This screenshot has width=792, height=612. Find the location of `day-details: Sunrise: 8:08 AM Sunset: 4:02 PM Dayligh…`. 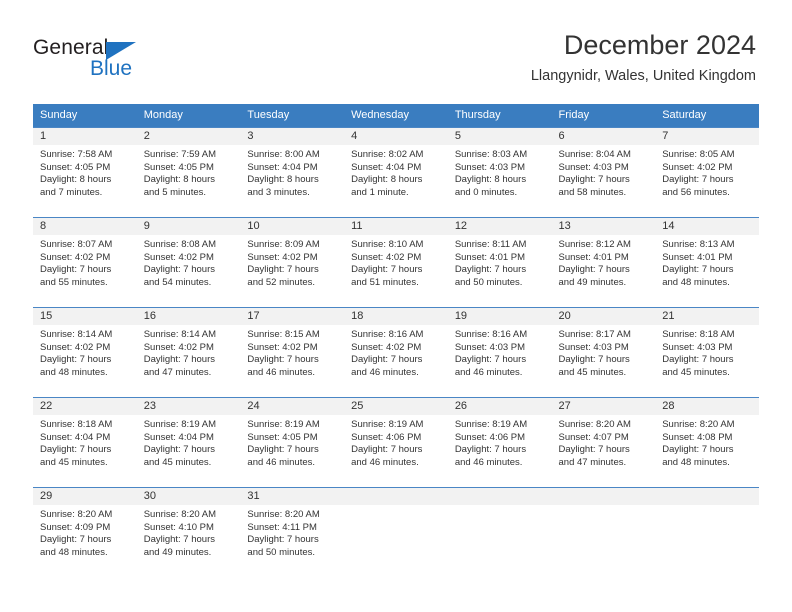

day-details: Sunrise: 8:08 AM Sunset: 4:02 PM Dayligh… is located at coordinates (189, 262).